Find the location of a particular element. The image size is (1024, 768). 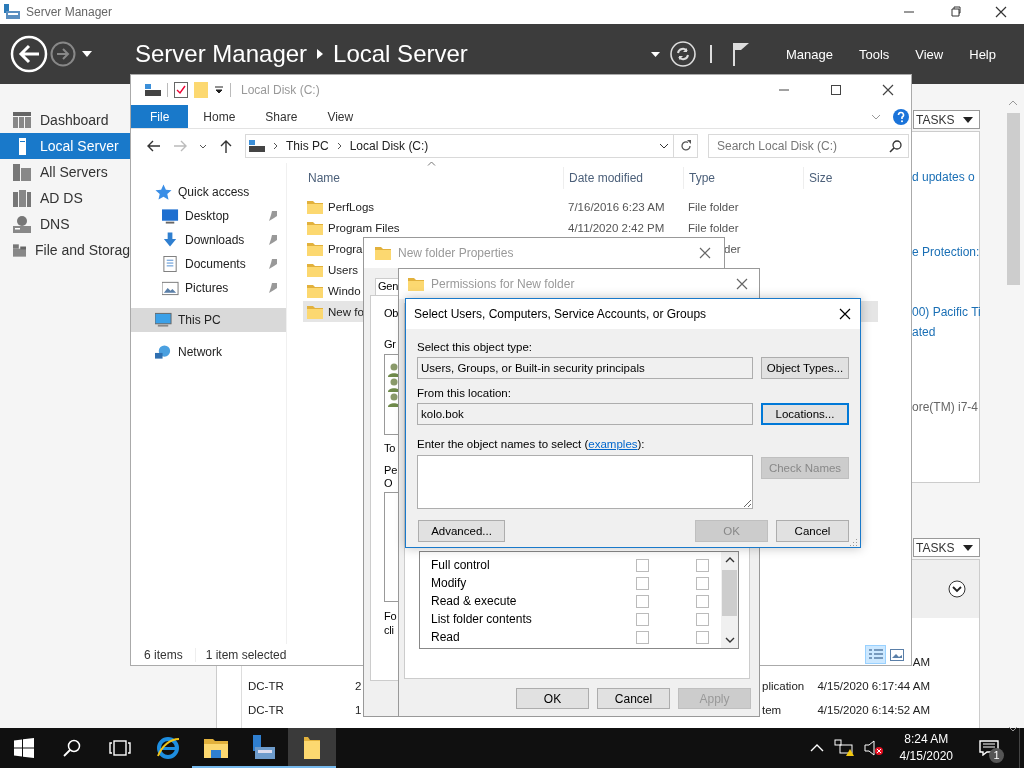

table-cell: 4/15/2020 6:17:44 AM is located at coordinates (873, 686).